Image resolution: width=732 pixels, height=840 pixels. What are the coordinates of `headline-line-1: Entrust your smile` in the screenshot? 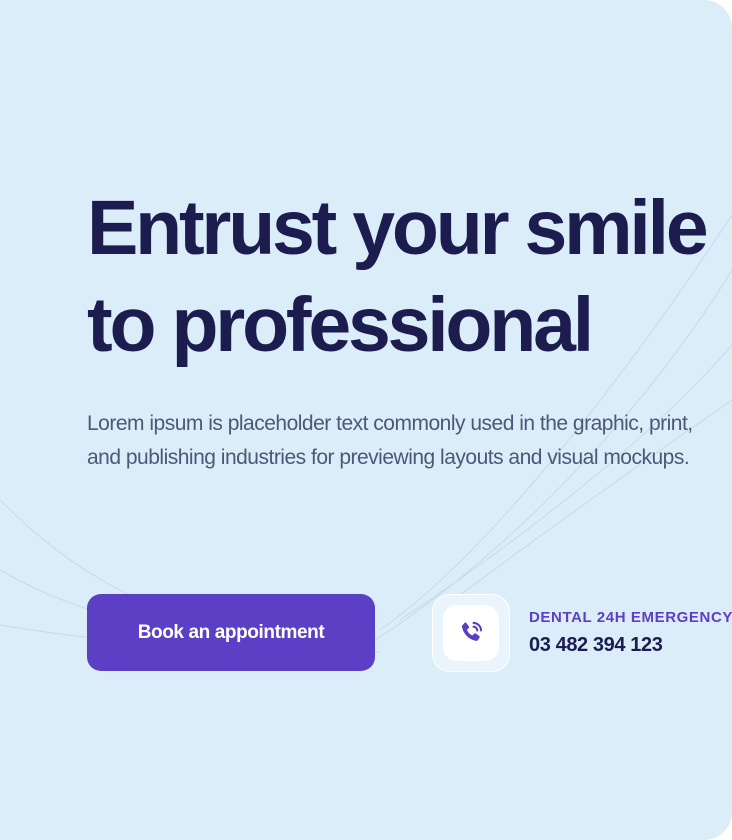 It's located at (398, 228).